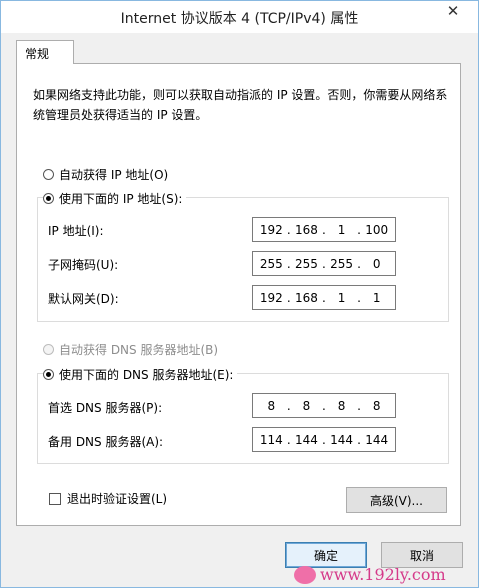 The image size is (479, 588). What do you see at coordinates (45, 52) in the screenshot?
I see `tab-general: 常规` at bounding box center [45, 52].